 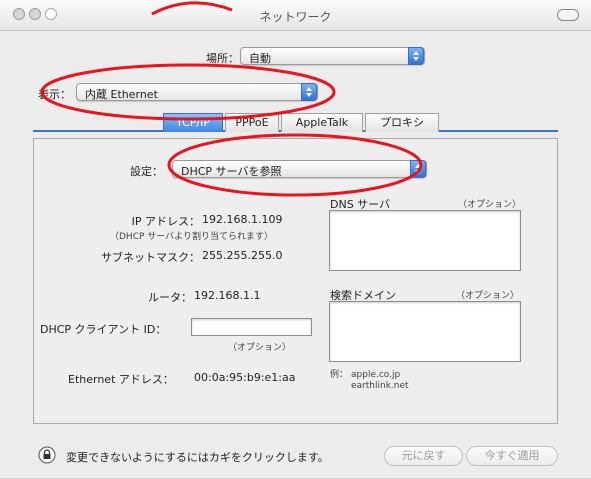 I want to click on annotation-arc-top, so click(x=192, y=8).